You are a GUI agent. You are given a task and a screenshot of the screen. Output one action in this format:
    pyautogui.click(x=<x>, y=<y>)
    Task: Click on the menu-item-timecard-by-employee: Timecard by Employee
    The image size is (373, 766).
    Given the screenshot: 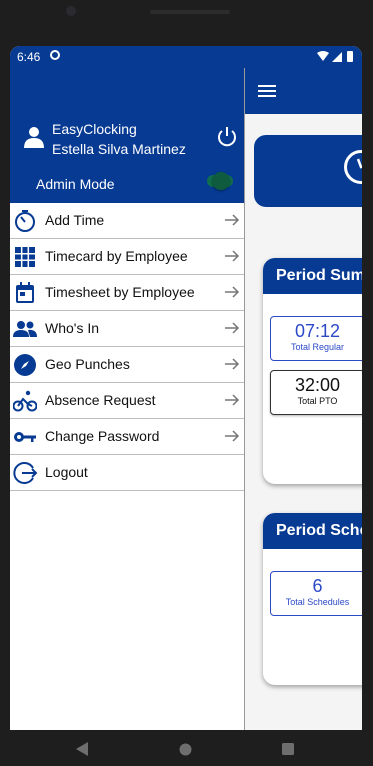 What is the action you would take?
    pyautogui.click(x=127, y=257)
    